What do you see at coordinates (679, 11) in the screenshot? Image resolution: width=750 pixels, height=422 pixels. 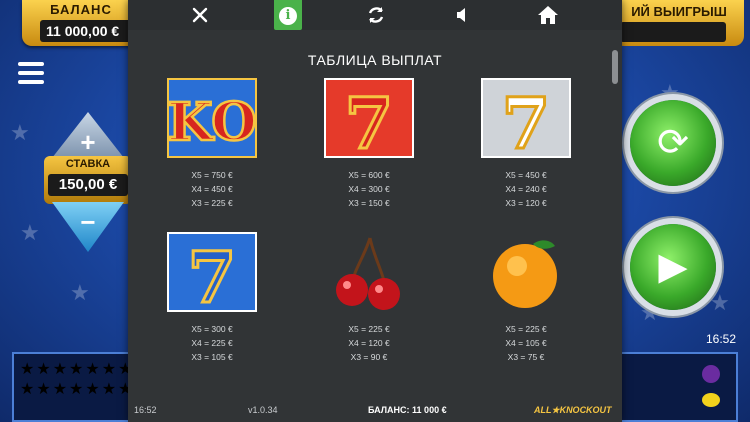 I see `win-label: ИЙ ВЫИГРЫШ` at bounding box center [679, 11].